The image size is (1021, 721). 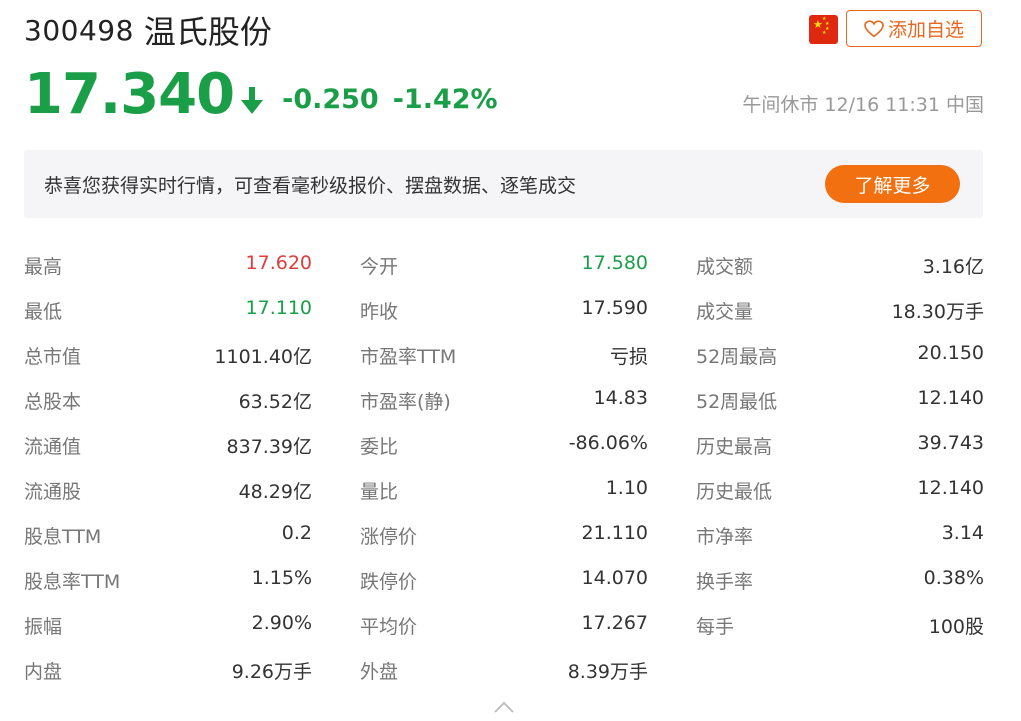 What do you see at coordinates (252, 100) in the screenshot?
I see `arrow-down-icon` at bounding box center [252, 100].